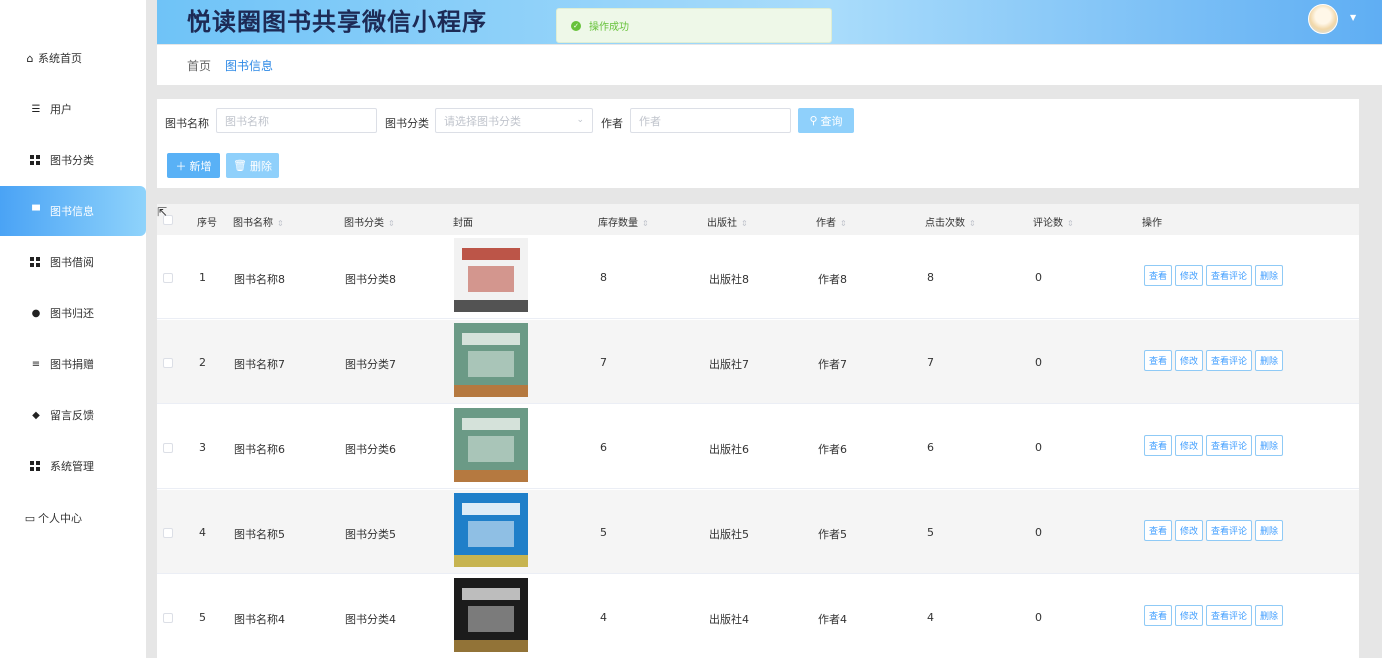  Describe the element at coordinates (831, 221) in the screenshot. I see `col-author: 作者 ⇕` at that location.